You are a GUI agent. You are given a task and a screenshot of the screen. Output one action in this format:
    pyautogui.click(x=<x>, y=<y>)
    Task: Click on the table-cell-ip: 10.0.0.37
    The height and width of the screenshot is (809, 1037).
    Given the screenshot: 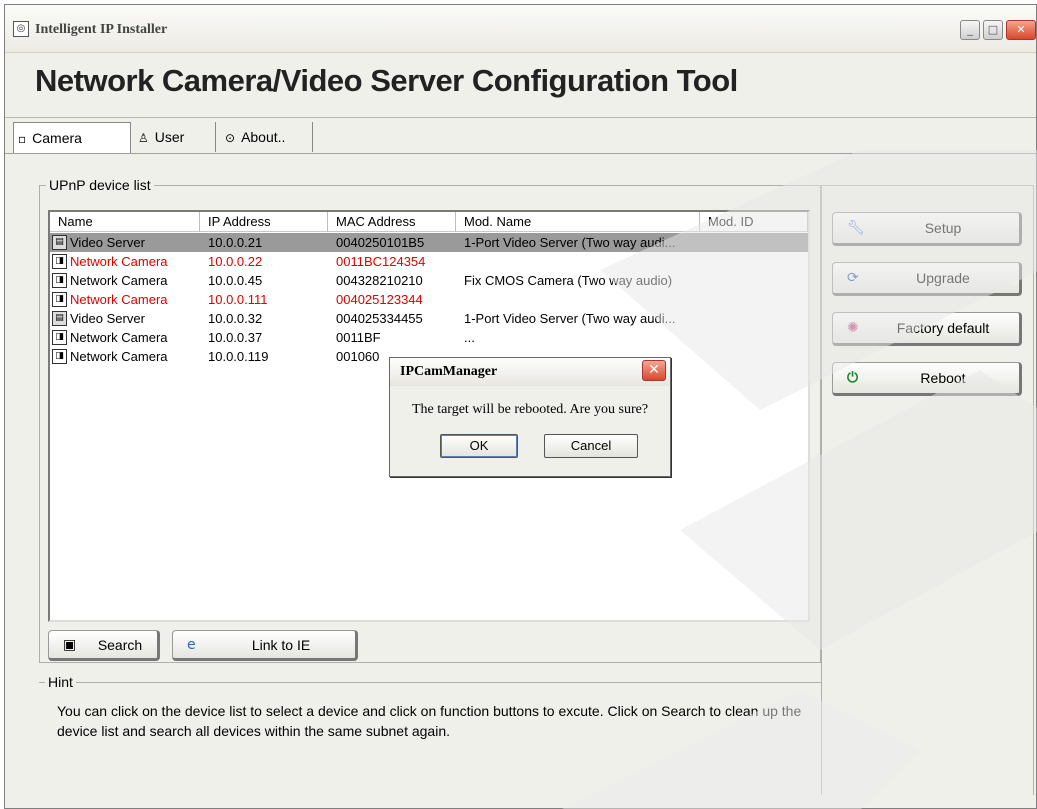 What is the action you would take?
    pyautogui.click(x=235, y=337)
    